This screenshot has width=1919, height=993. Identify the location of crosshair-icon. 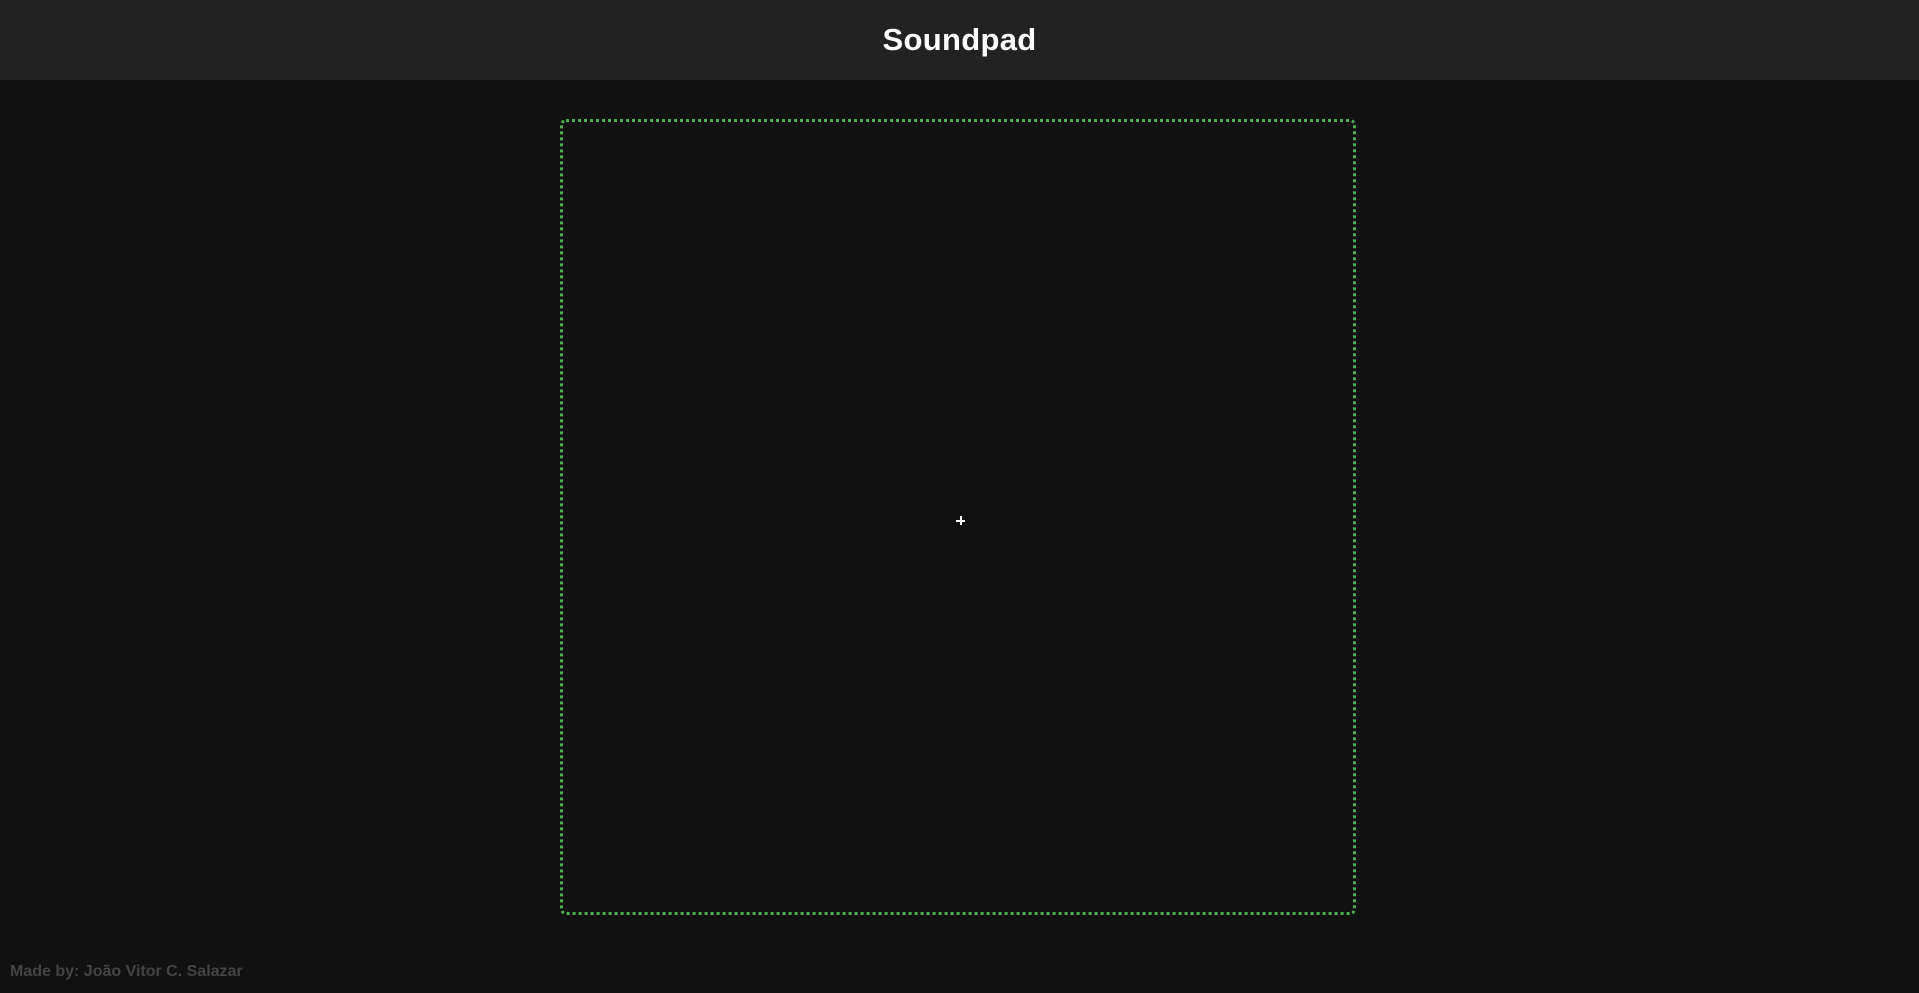
(960, 520).